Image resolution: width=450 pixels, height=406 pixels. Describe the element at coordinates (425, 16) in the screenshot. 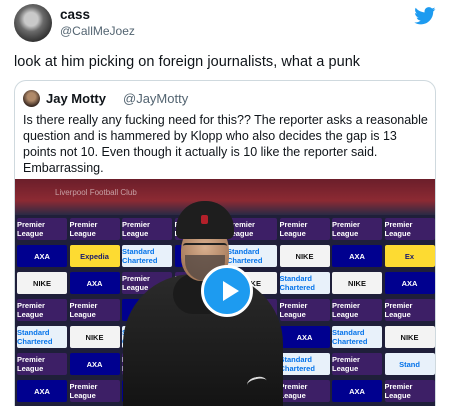

I see `twitter-bird-icon` at that location.